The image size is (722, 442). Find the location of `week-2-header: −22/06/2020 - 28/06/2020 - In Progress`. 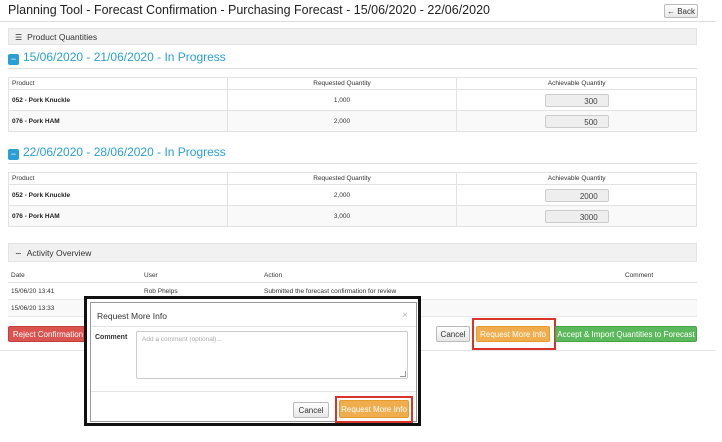

week-2-header: −22/06/2020 - 28/06/2020 - In Progress is located at coordinates (117, 152).